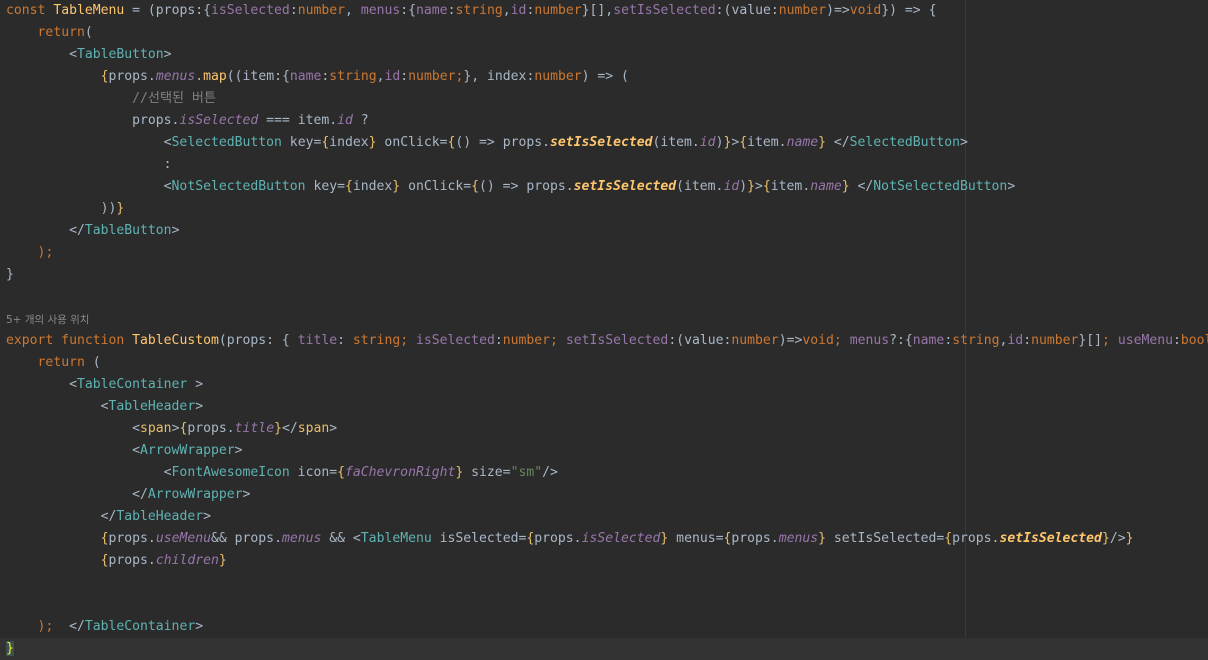 The width and height of the screenshot is (1208, 660). Describe the element at coordinates (396, 538) in the screenshot. I see `code-token: TableMenu` at that location.